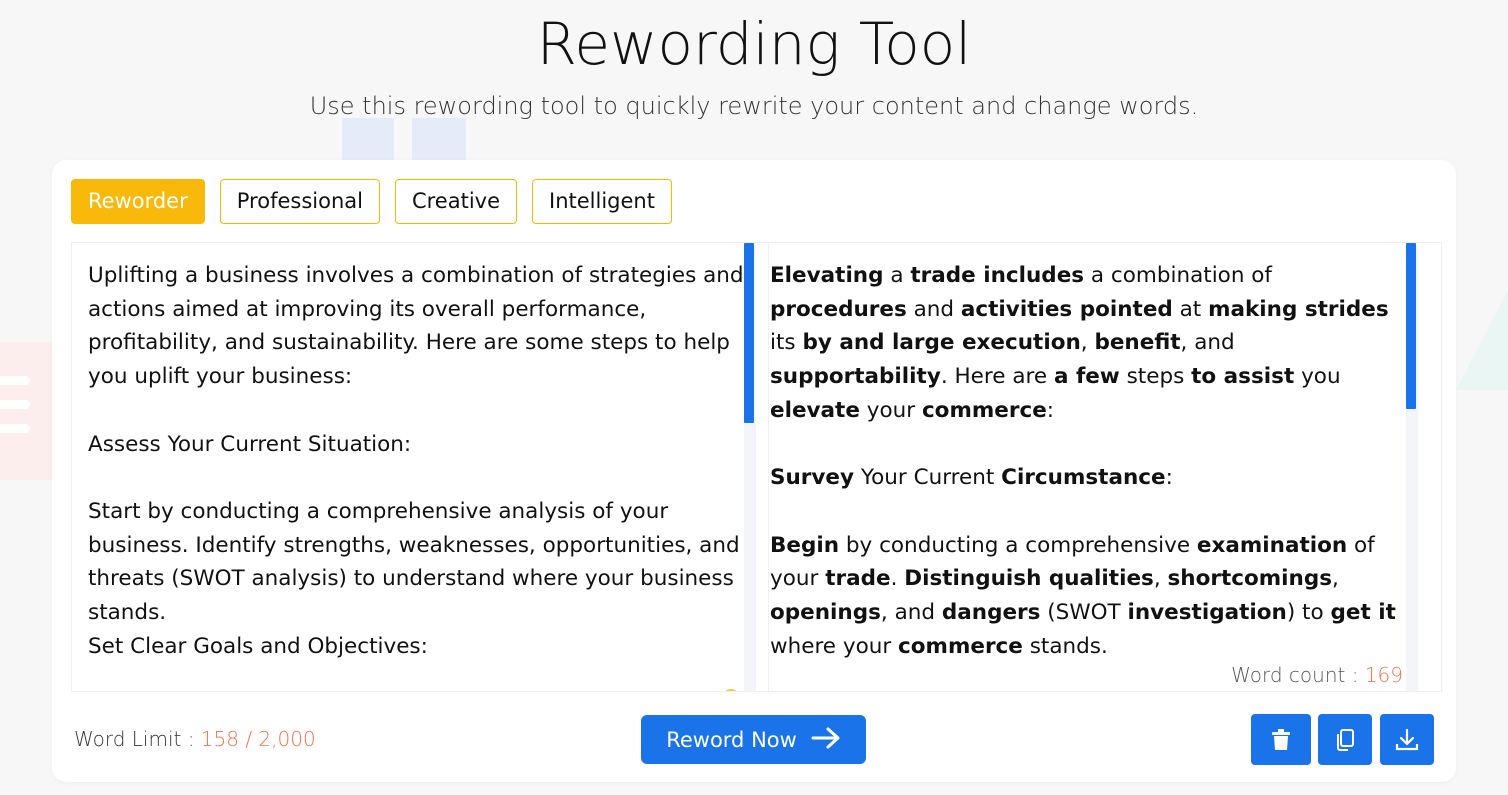 This screenshot has width=1508, height=795. I want to click on reword-now-button: Reword Now, so click(753, 739).